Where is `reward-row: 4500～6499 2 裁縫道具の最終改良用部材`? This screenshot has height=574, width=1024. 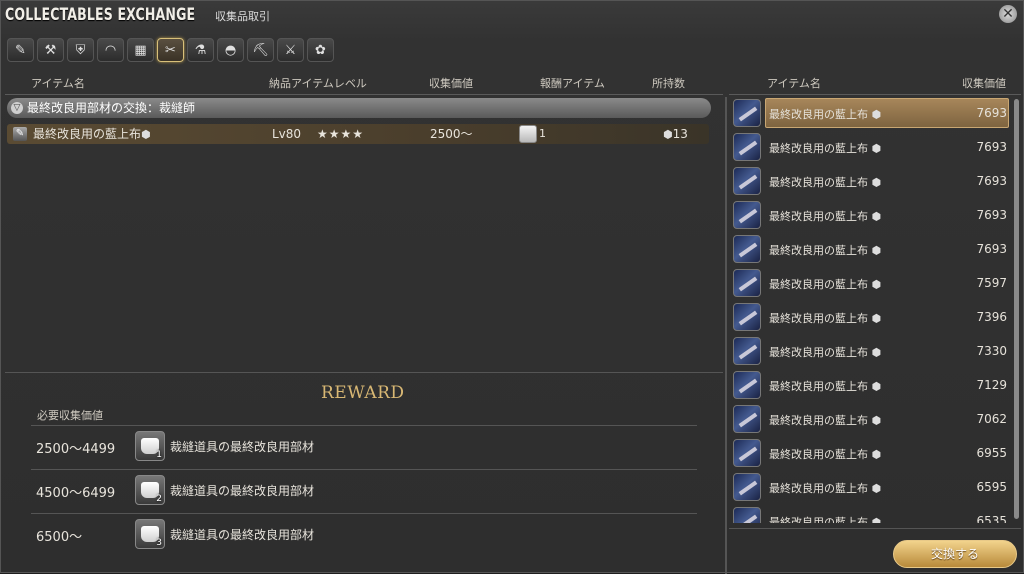 reward-row: 4500～6499 2 裁縫道具の最終改良用部材 is located at coordinates (364, 489).